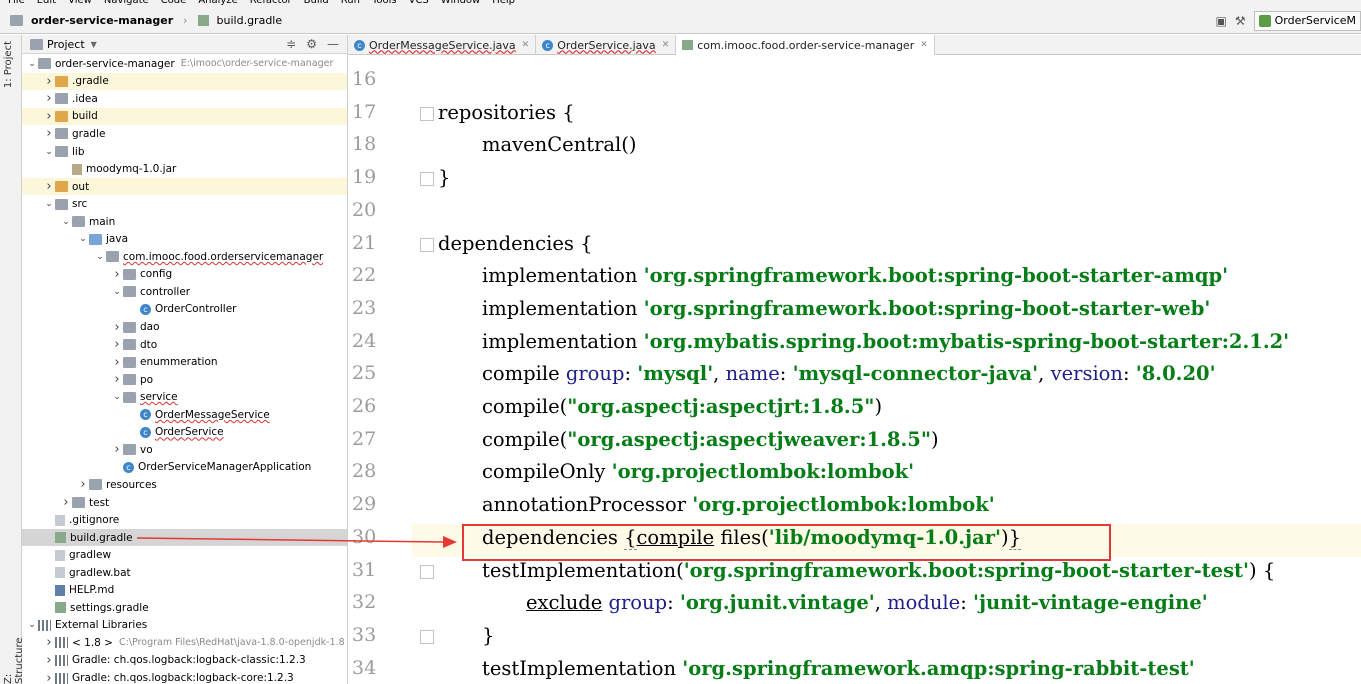  Describe the element at coordinates (184, 222) in the screenshot. I see `tree-item: ⌄ main` at that location.